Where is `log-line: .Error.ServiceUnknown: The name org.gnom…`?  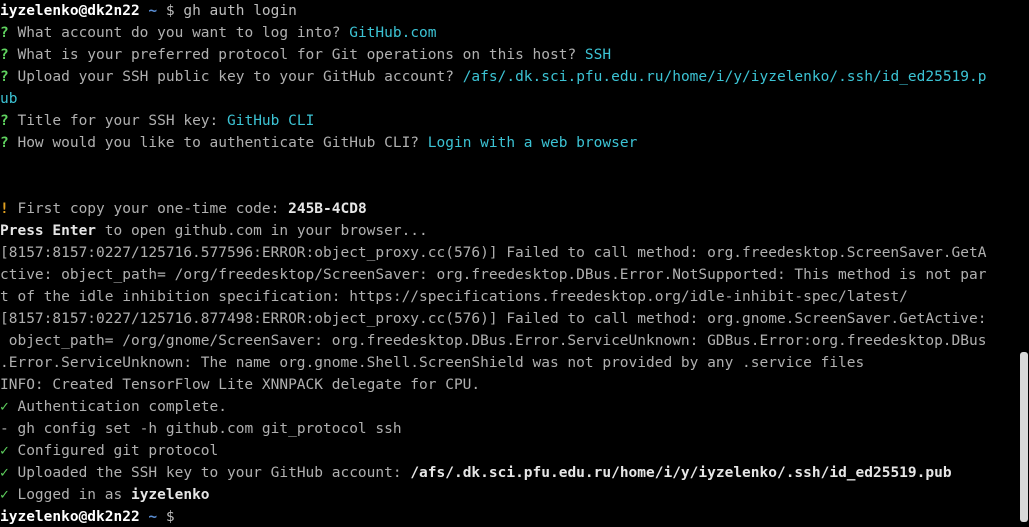 log-line: .Error.ServiceUnknown: The name org.gnom… is located at coordinates (432, 363).